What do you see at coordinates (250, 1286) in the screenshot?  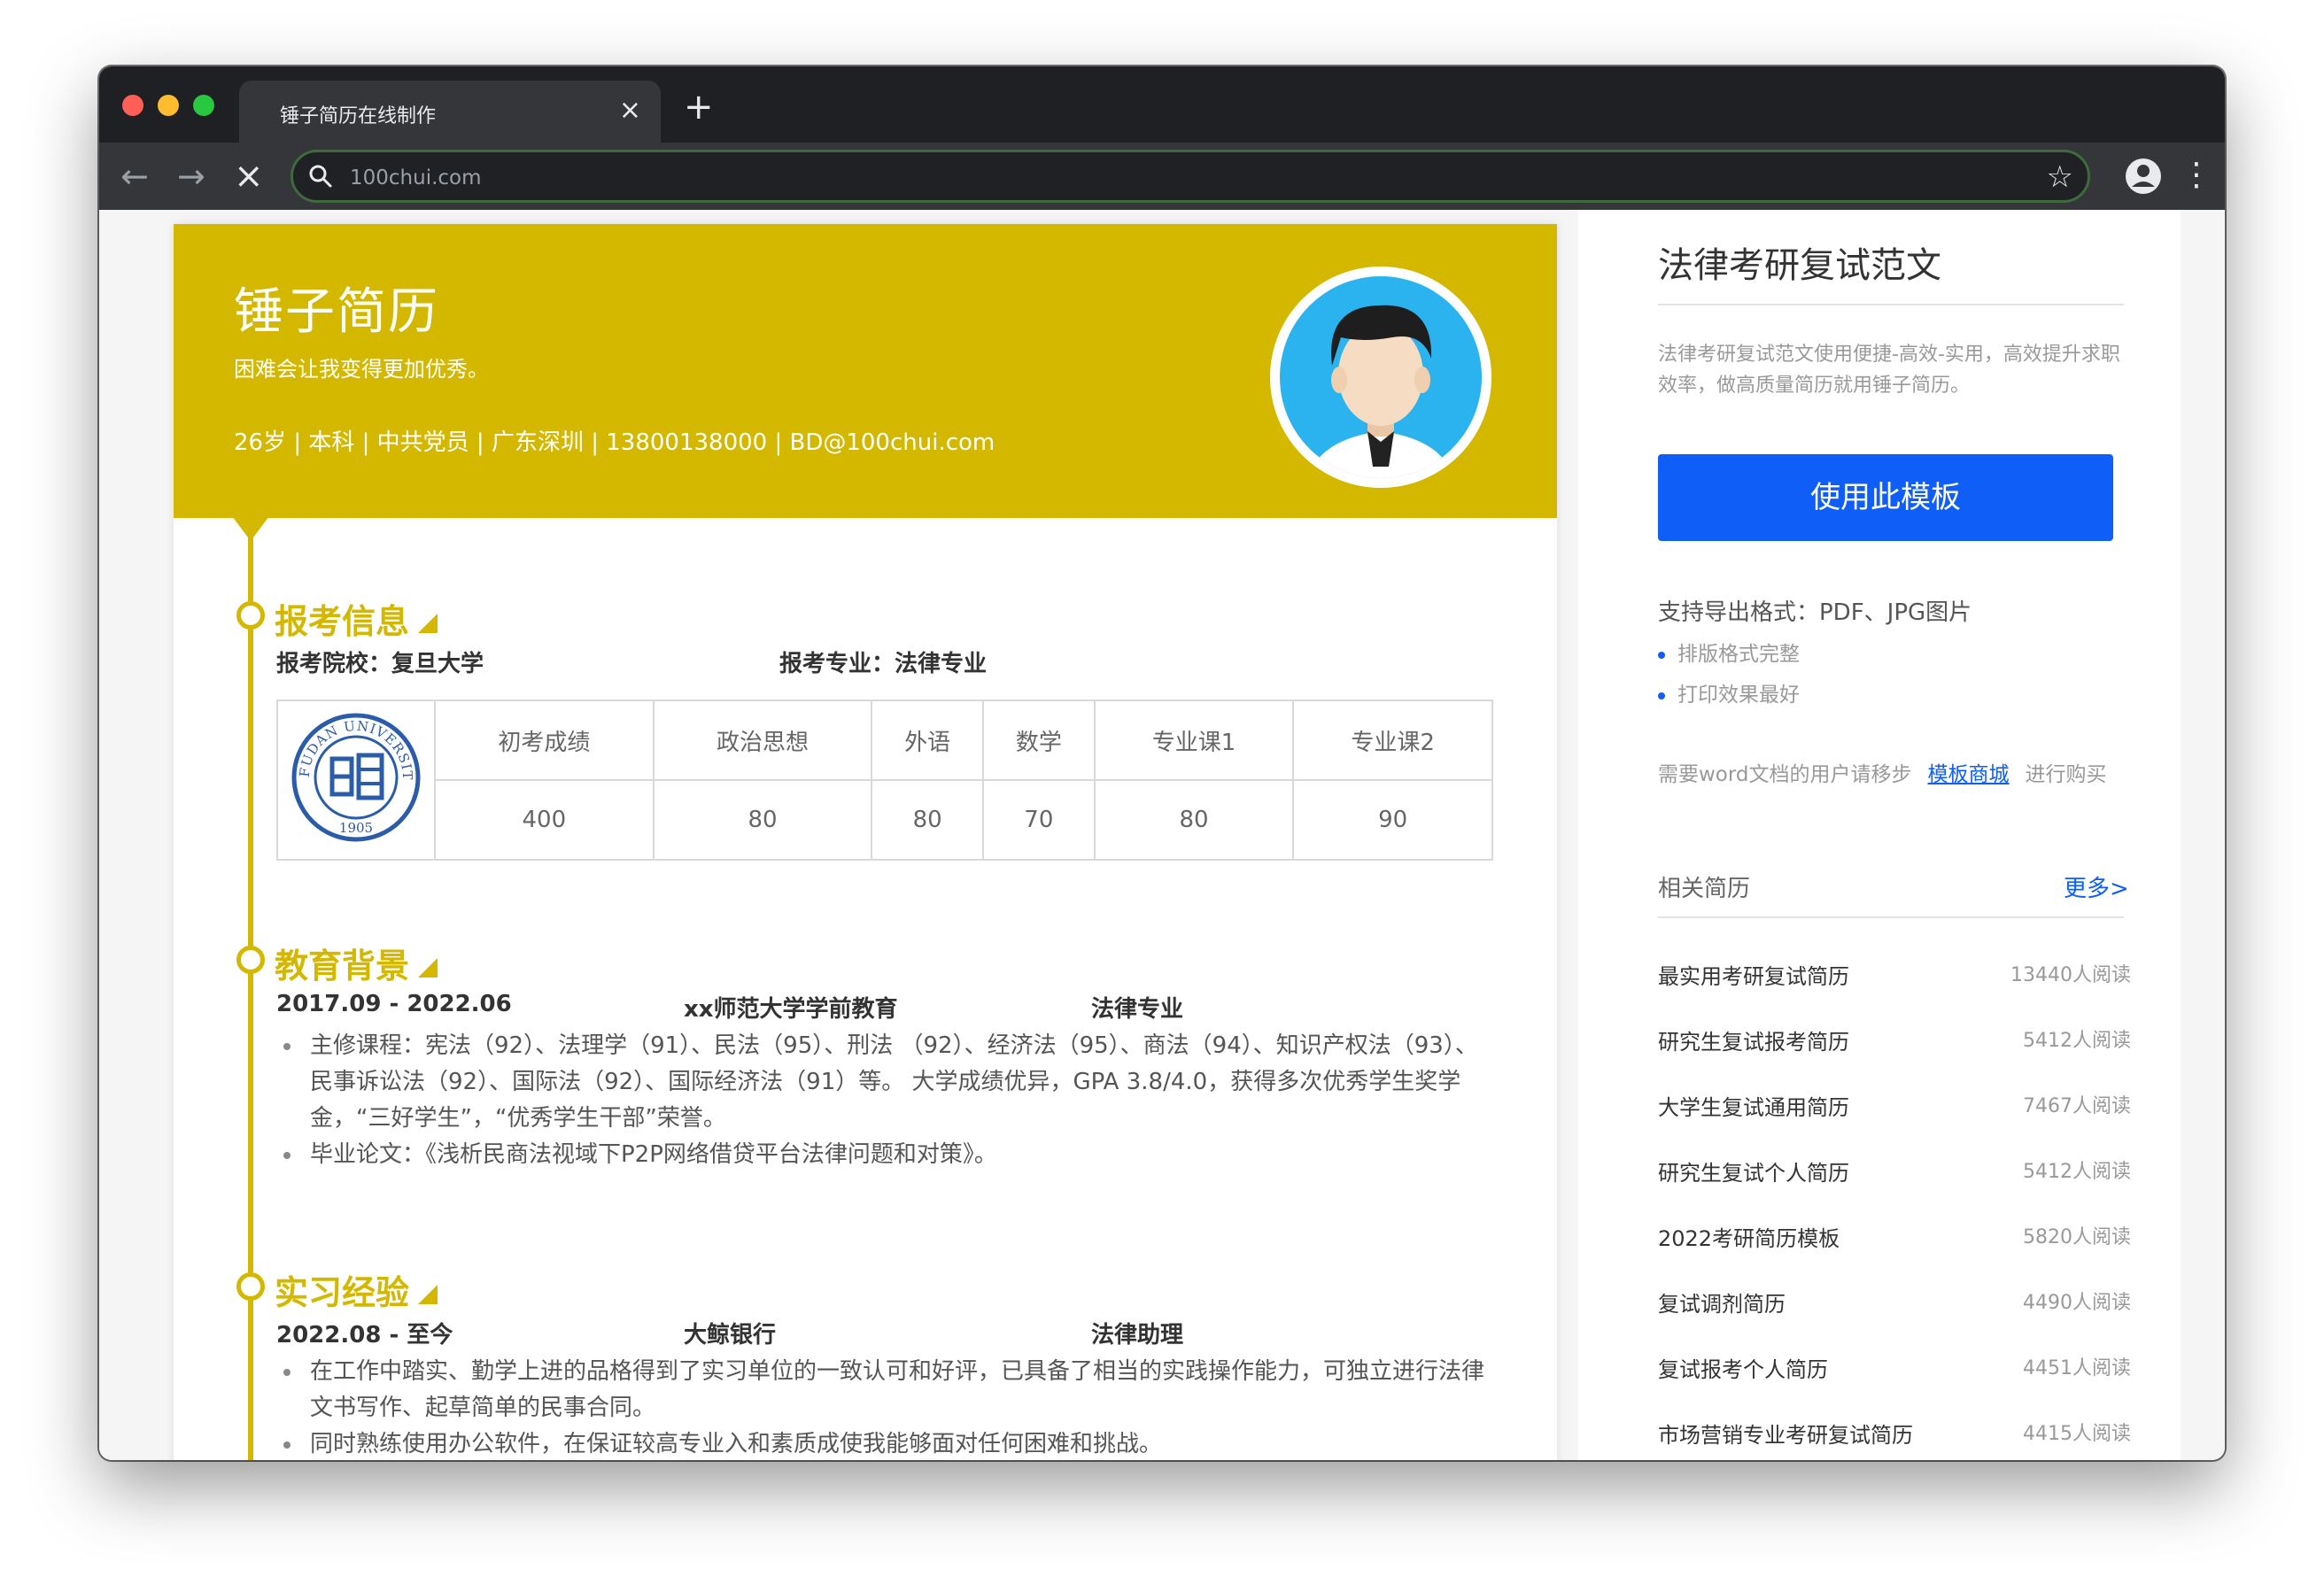 I see `timeline-dot-internship` at bounding box center [250, 1286].